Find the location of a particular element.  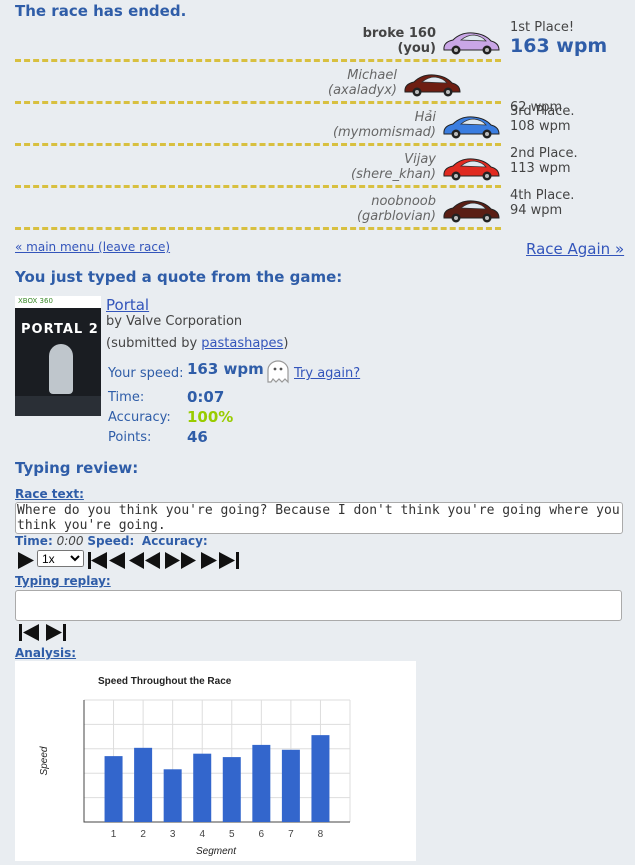

submitter-link: pastashapes is located at coordinates (242, 343).